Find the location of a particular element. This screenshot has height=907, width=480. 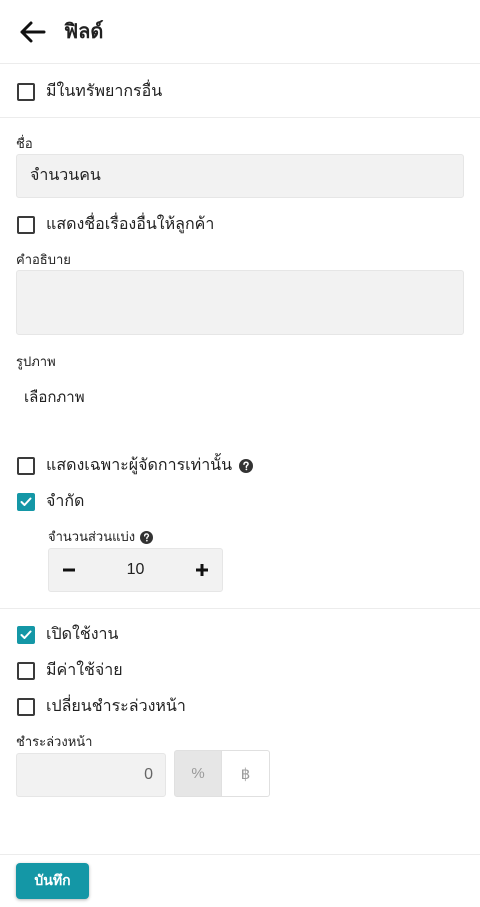

description-input is located at coordinates (240, 302).